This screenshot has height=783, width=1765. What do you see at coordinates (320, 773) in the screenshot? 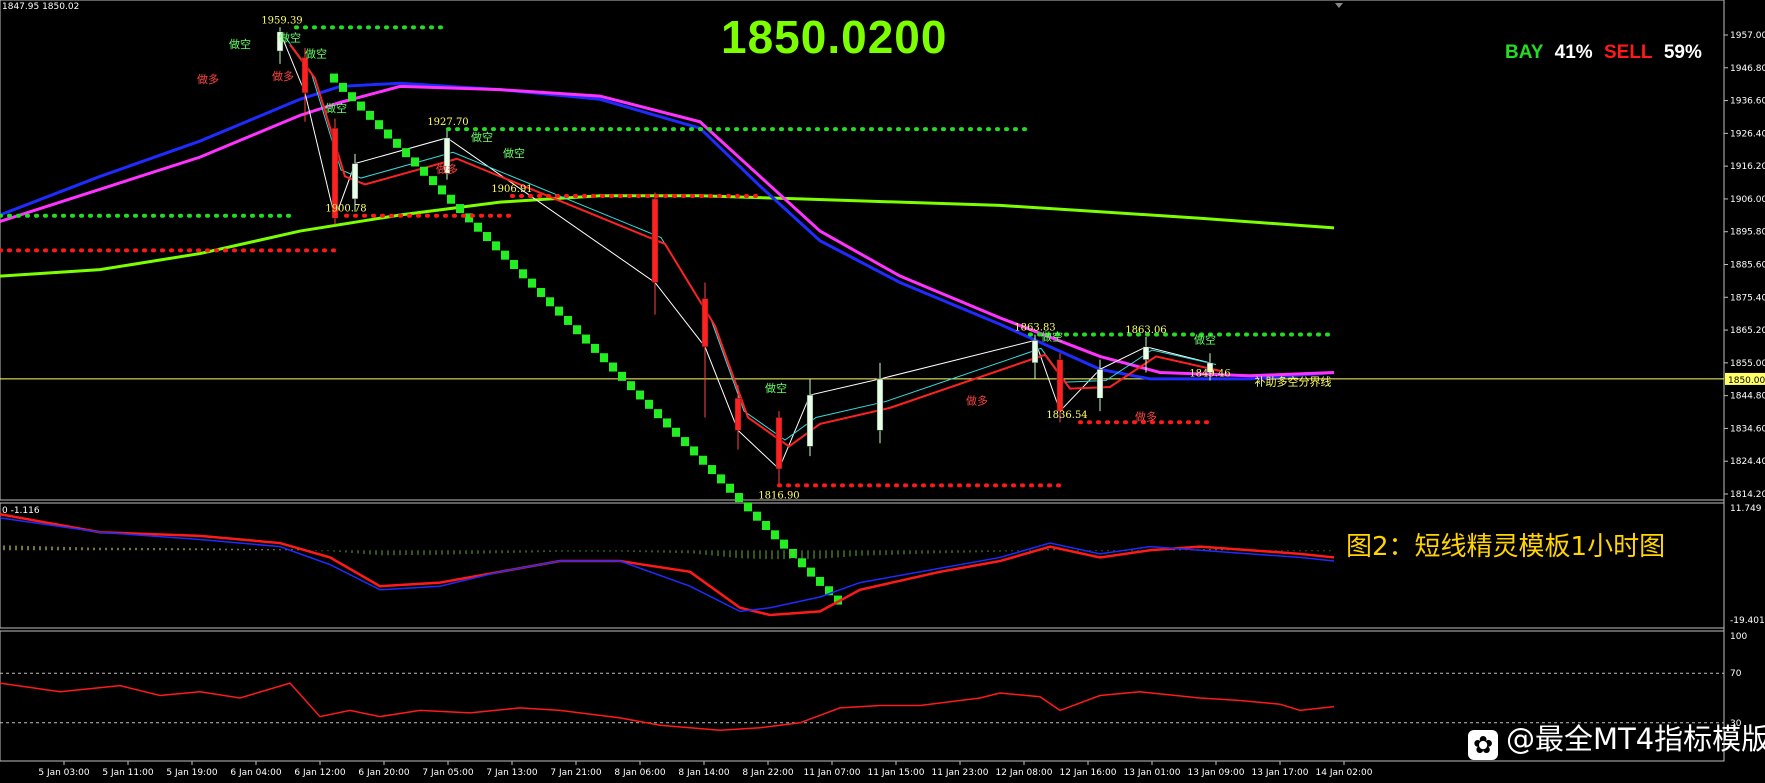
I see `x-tick-label: 6 Jan 12:00` at bounding box center [320, 773].